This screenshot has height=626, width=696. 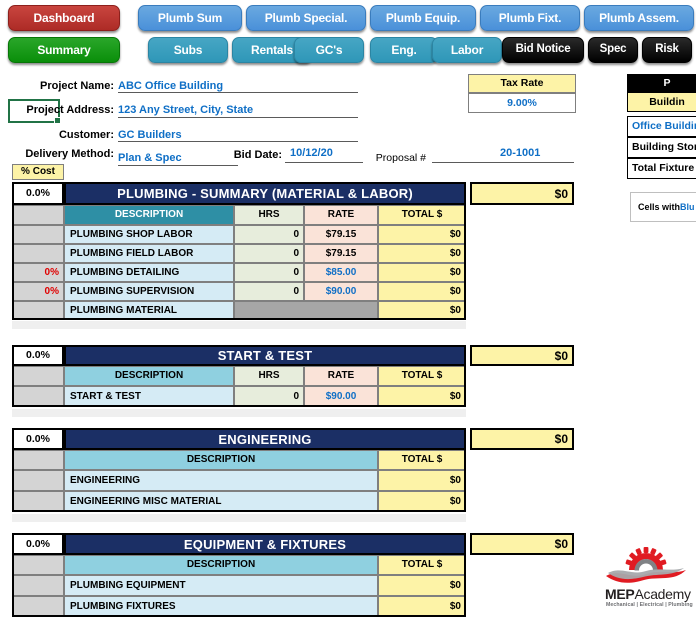 I want to click on nav-button-plumb-special: Plumb Special., so click(x=306, y=18).